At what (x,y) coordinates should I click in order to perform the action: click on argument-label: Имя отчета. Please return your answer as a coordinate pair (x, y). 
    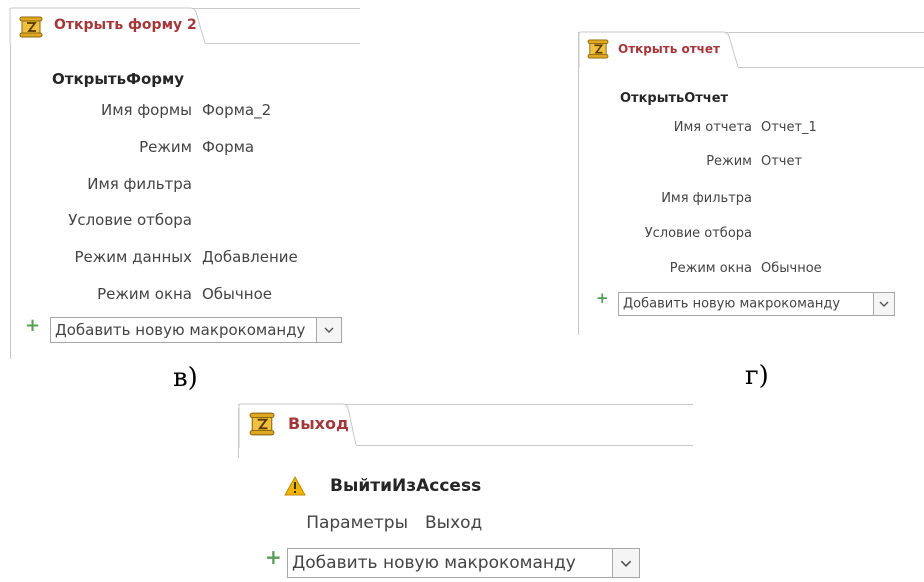
    Looking at the image, I should click on (712, 127).